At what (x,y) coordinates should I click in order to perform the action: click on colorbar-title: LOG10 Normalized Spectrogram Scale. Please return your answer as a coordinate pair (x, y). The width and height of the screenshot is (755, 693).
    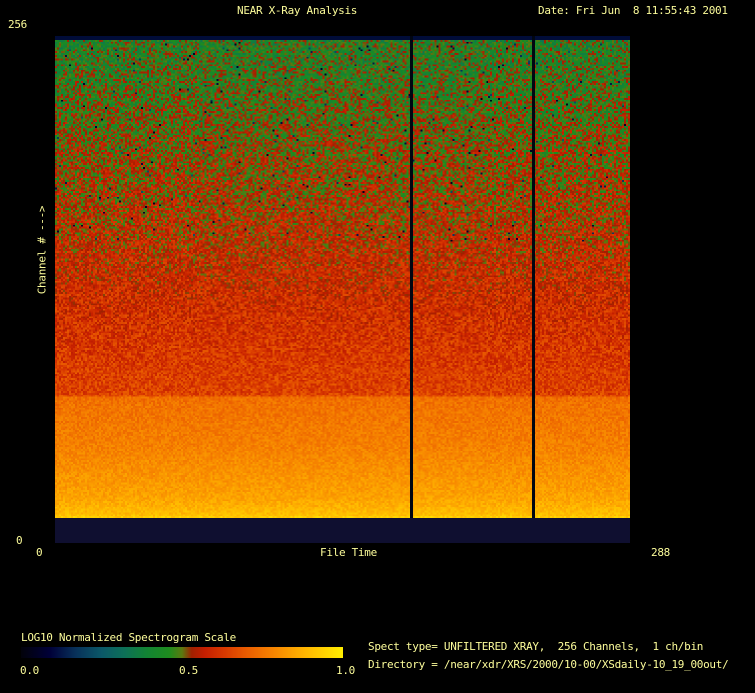
    Looking at the image, I should click on (128, 637).